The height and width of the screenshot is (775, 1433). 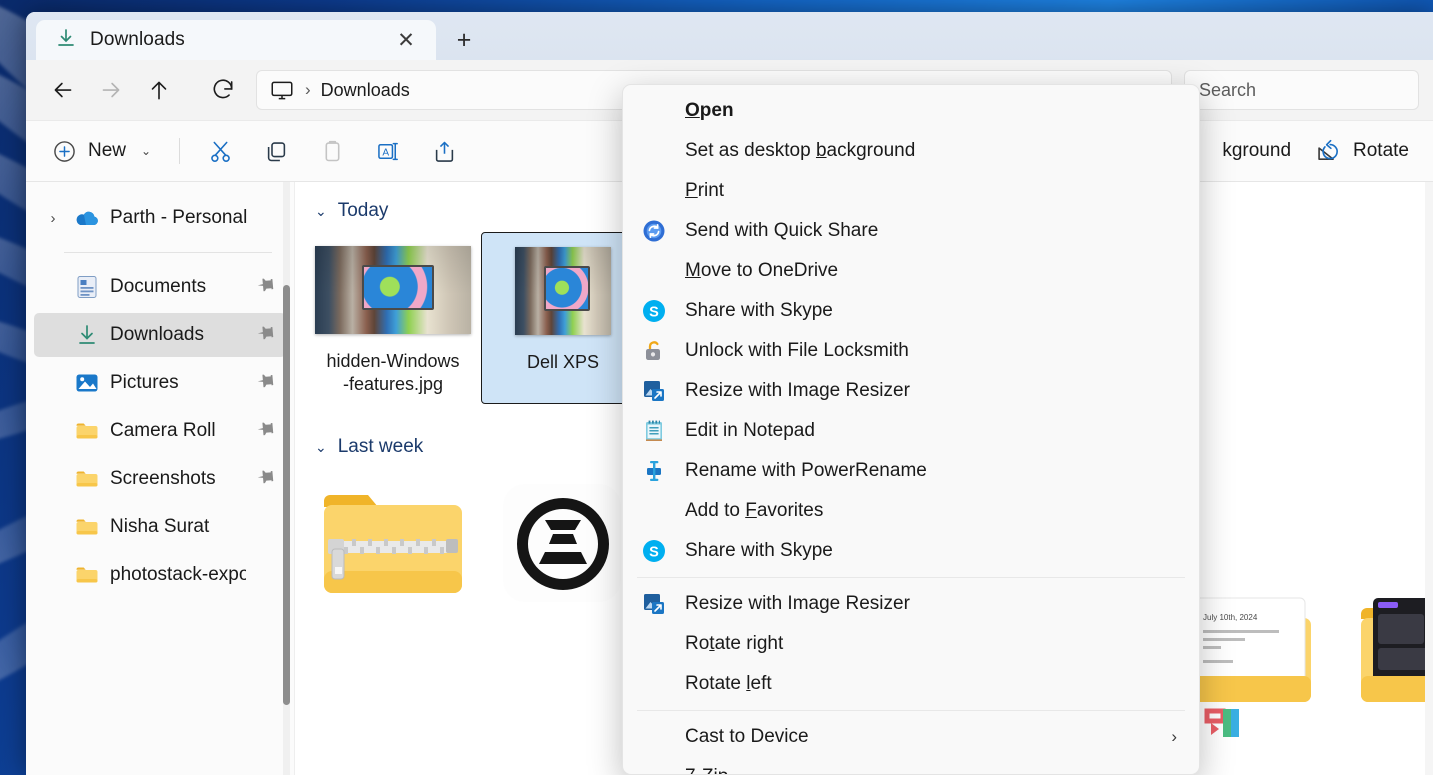 I want to click on sidebar-divider, so click(x=168, y=252).